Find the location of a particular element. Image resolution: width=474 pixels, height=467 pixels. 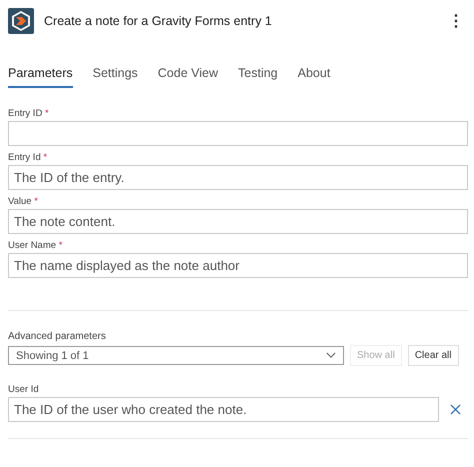

more-options-button: ⋮ is located at coordinates (456, 20).